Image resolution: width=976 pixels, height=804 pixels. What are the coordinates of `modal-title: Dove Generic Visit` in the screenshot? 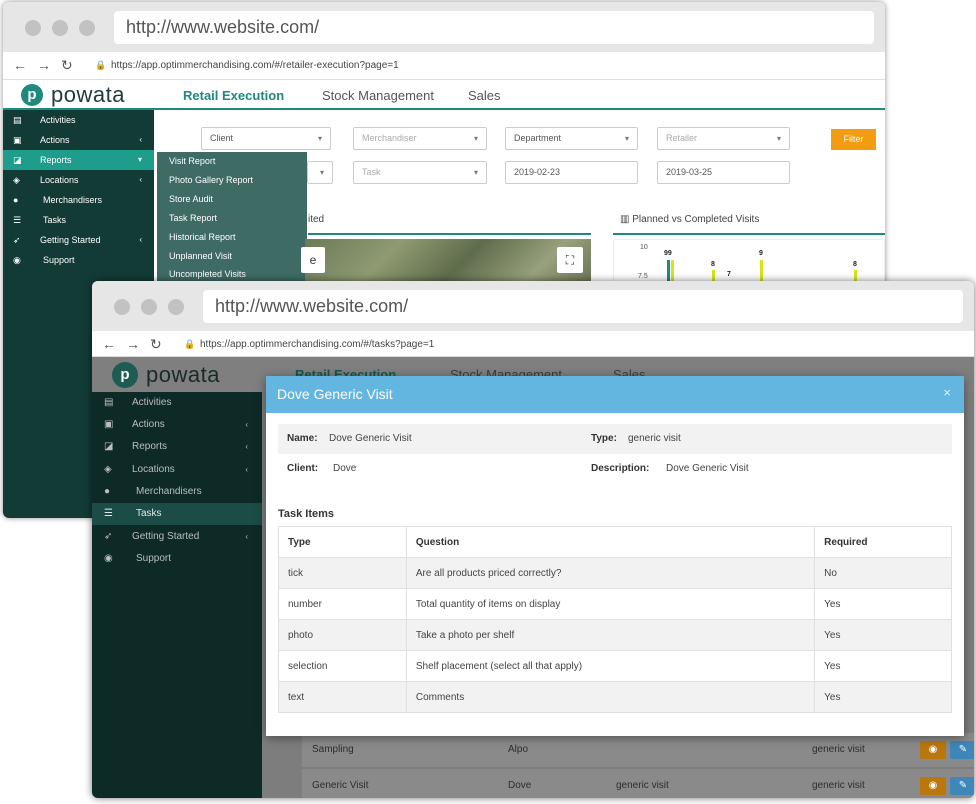 It's located at (335, 394).